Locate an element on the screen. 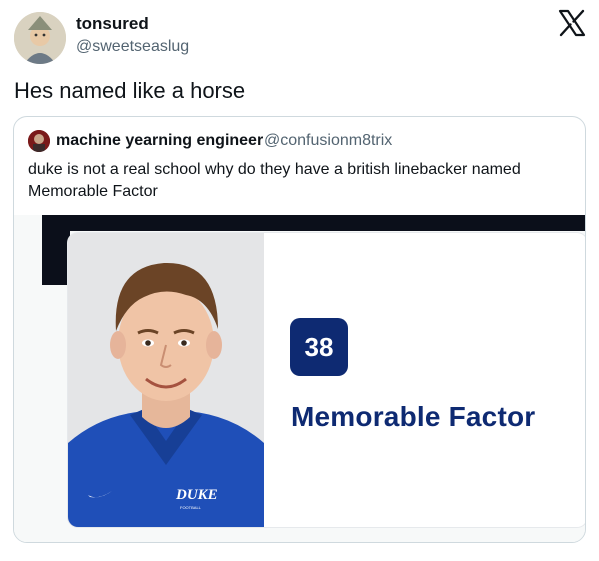  avatar is located at coordinates (40, 38).